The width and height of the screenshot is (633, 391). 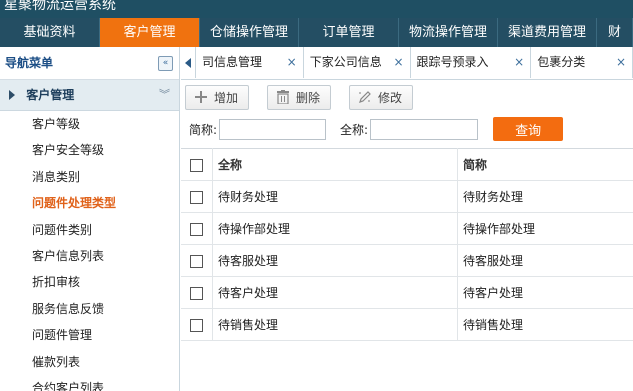 I want to click on topnav-tab-5: 渠道费用管理, so click(x=547, y=32).